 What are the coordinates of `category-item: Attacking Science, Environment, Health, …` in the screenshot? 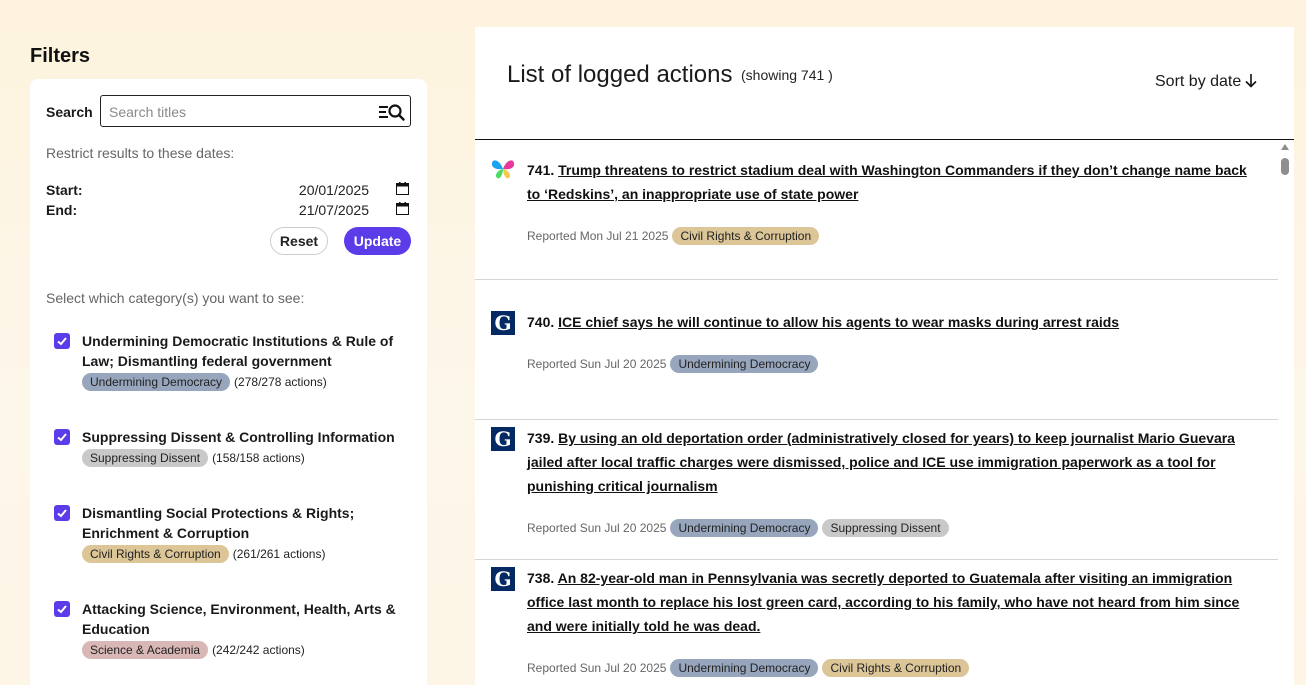 It's located at (229, 629).